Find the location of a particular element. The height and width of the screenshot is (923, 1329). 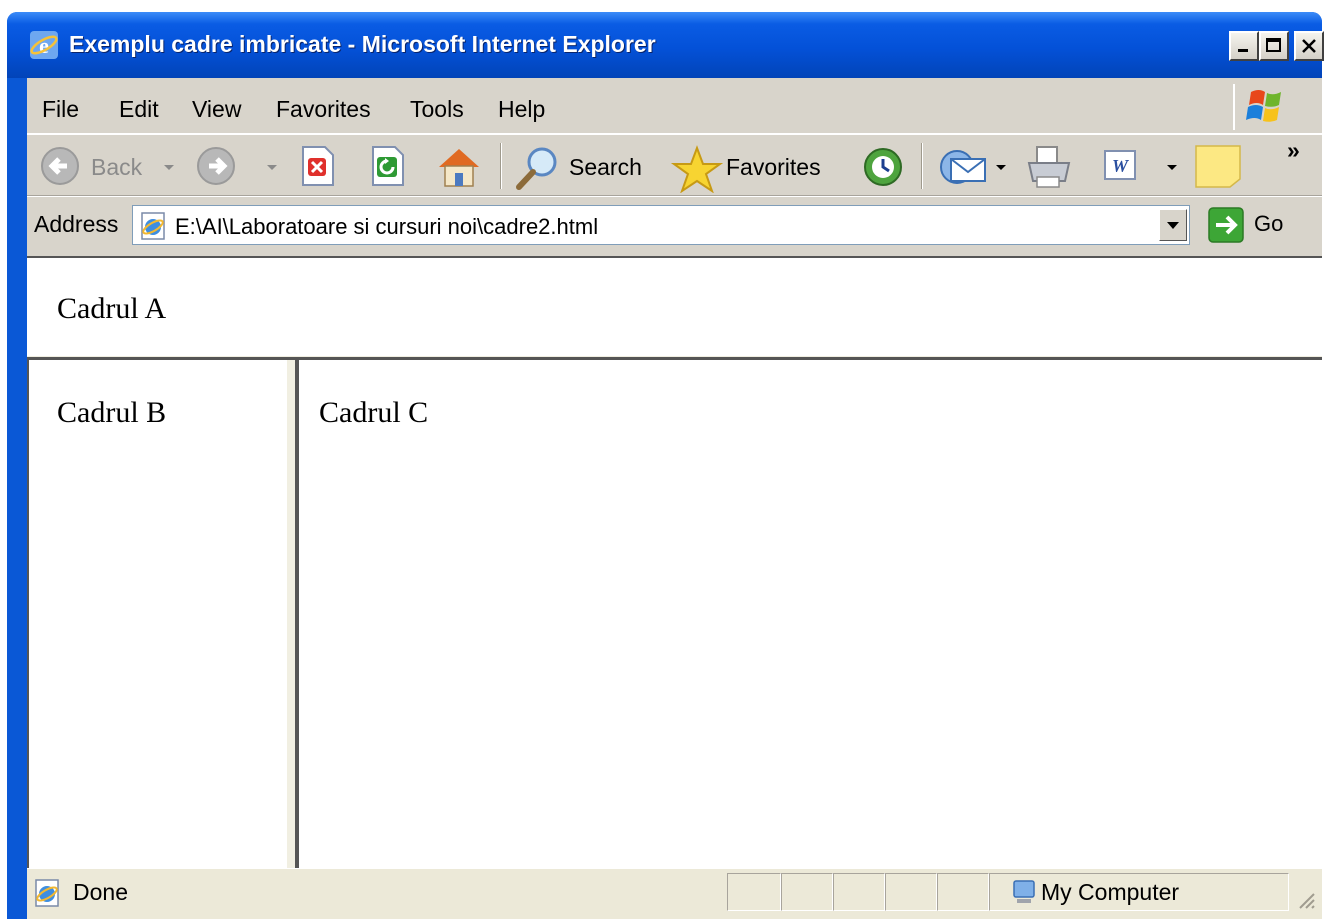

security-zone-text: My Computer is located at coordinates (1110, 892).